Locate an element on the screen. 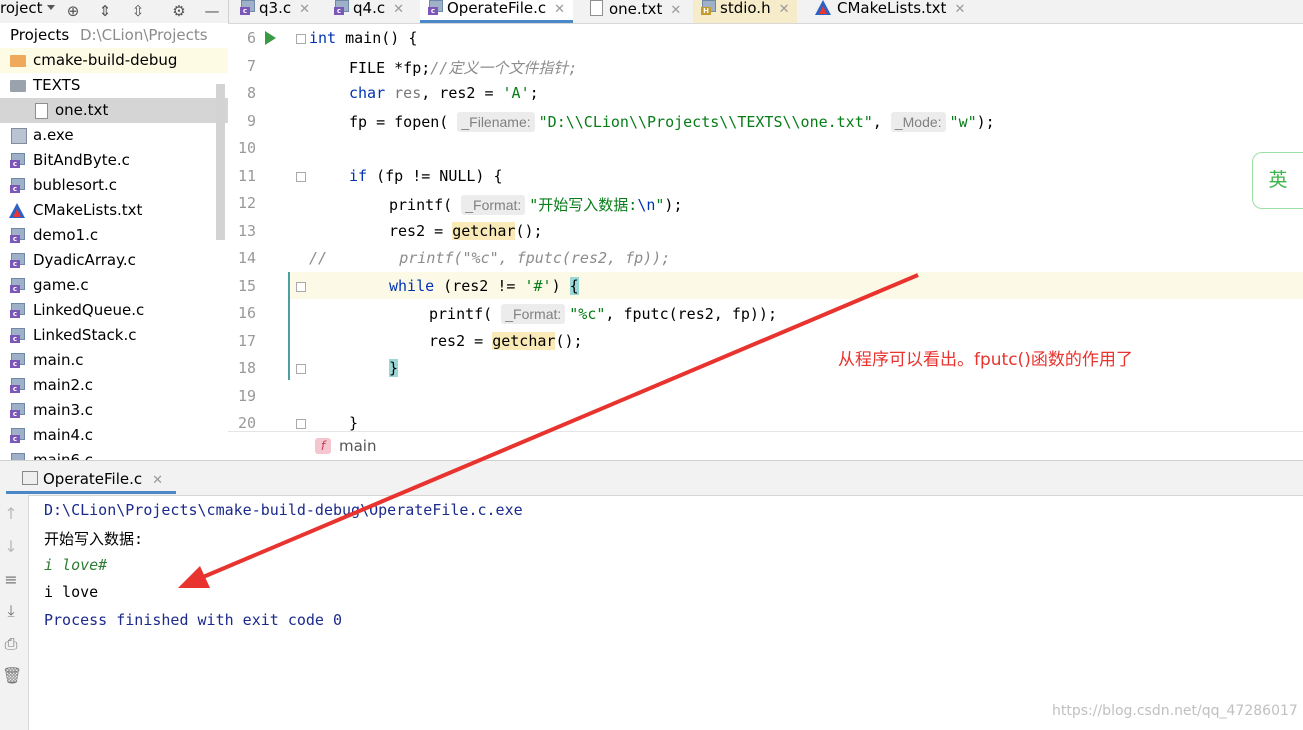  tab-one-txt: one.txt ✕ is located at coordinates (635, 11).